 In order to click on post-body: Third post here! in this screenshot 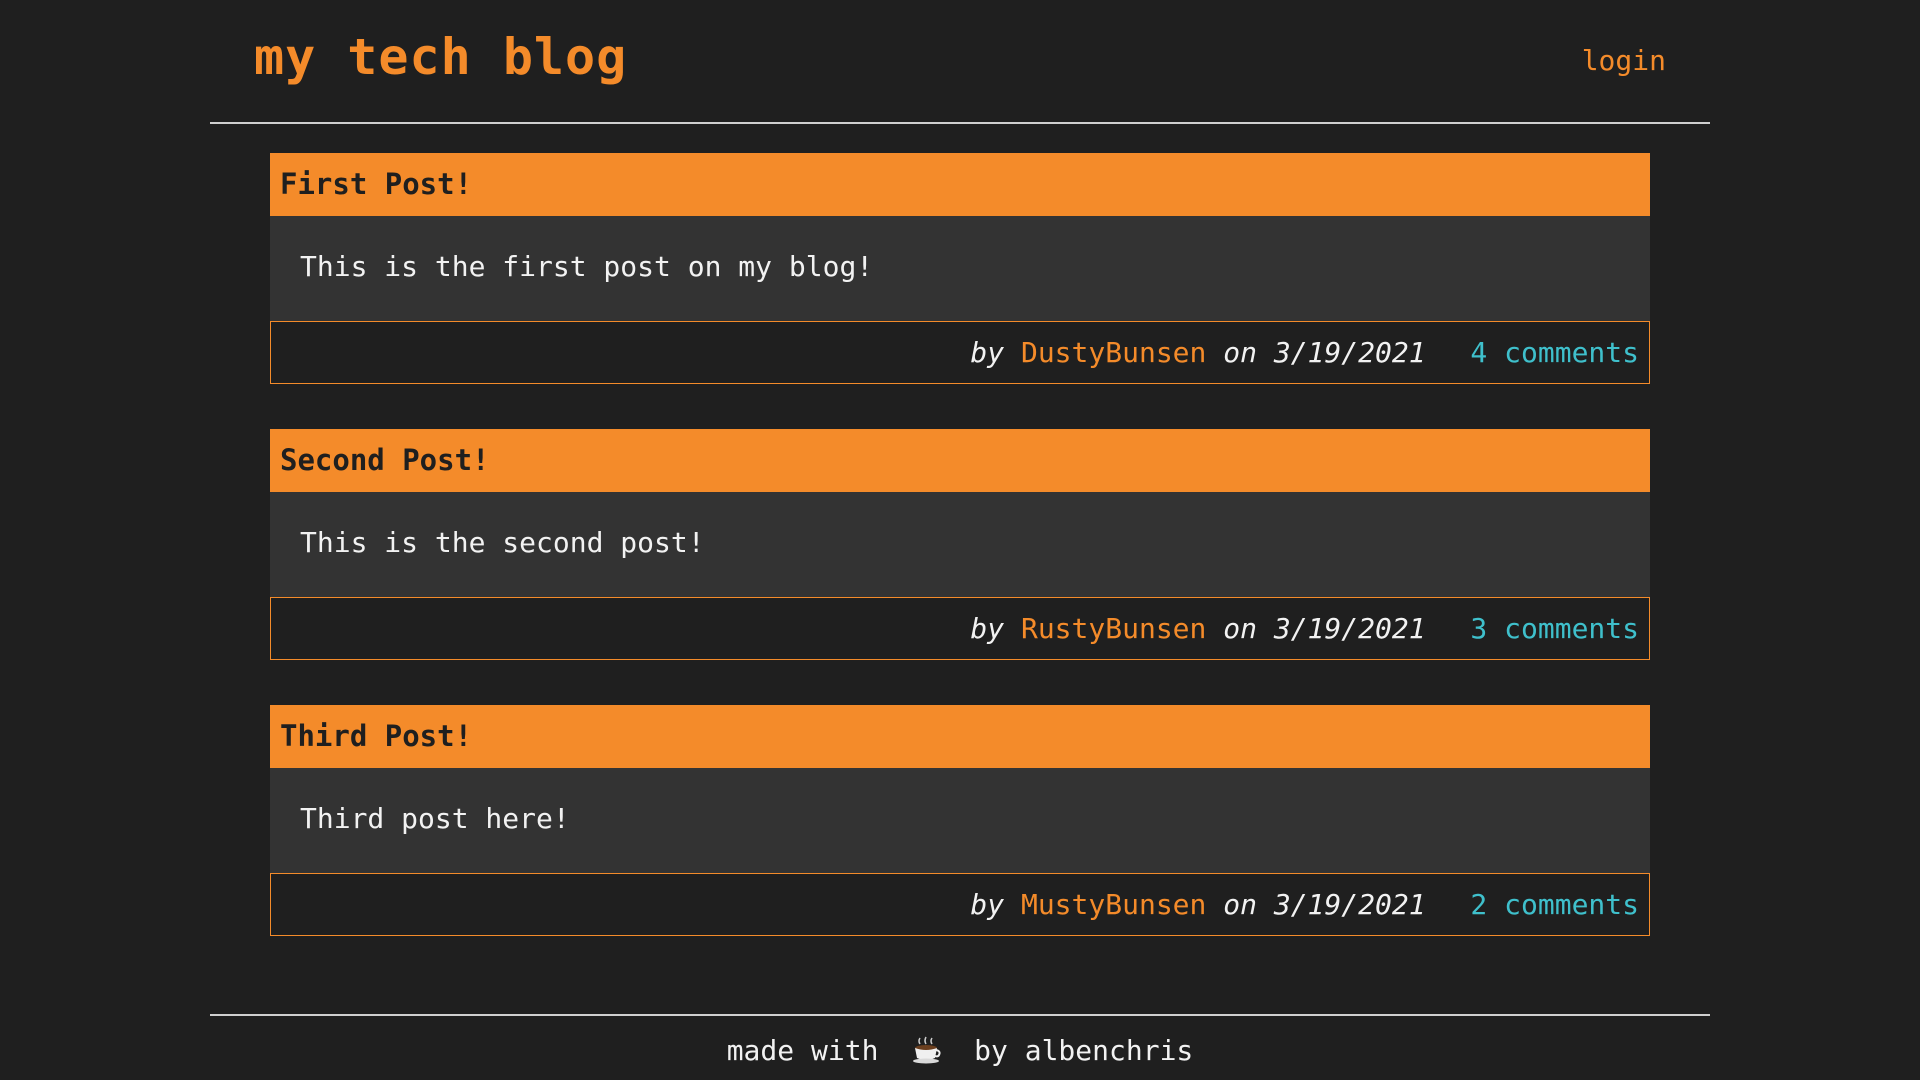, I will do `click(960, 820)`.